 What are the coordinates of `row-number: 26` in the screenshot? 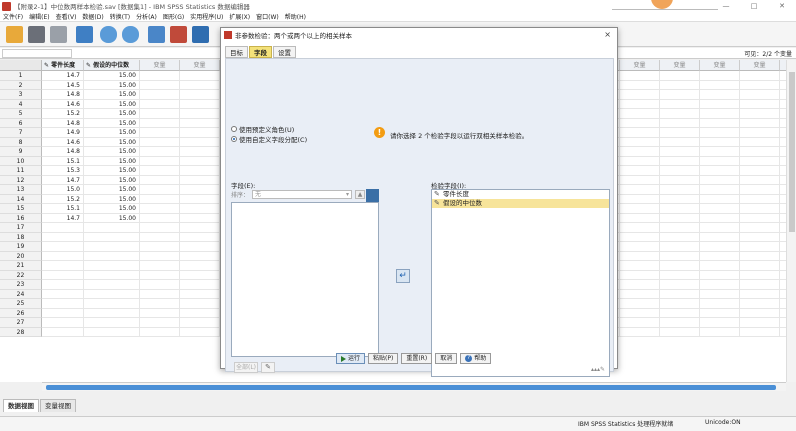 It's located at (21, 313).